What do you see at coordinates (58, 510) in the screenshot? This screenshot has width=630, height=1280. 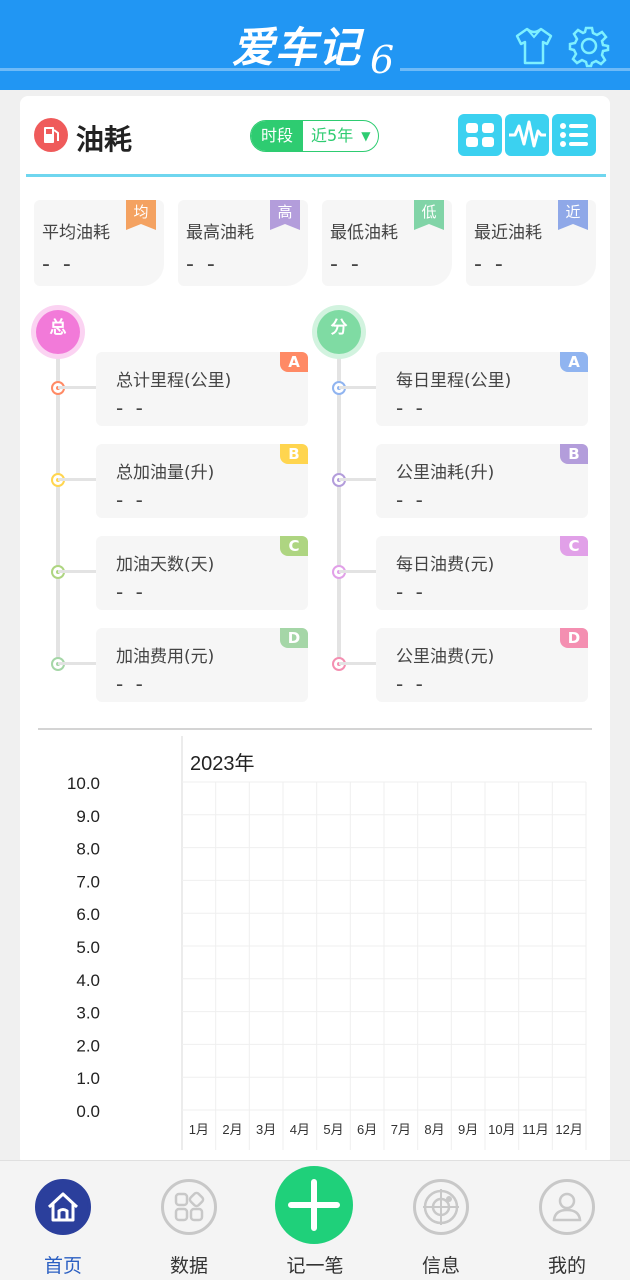 I see `timeline-line` at bounding box center [58, 510].